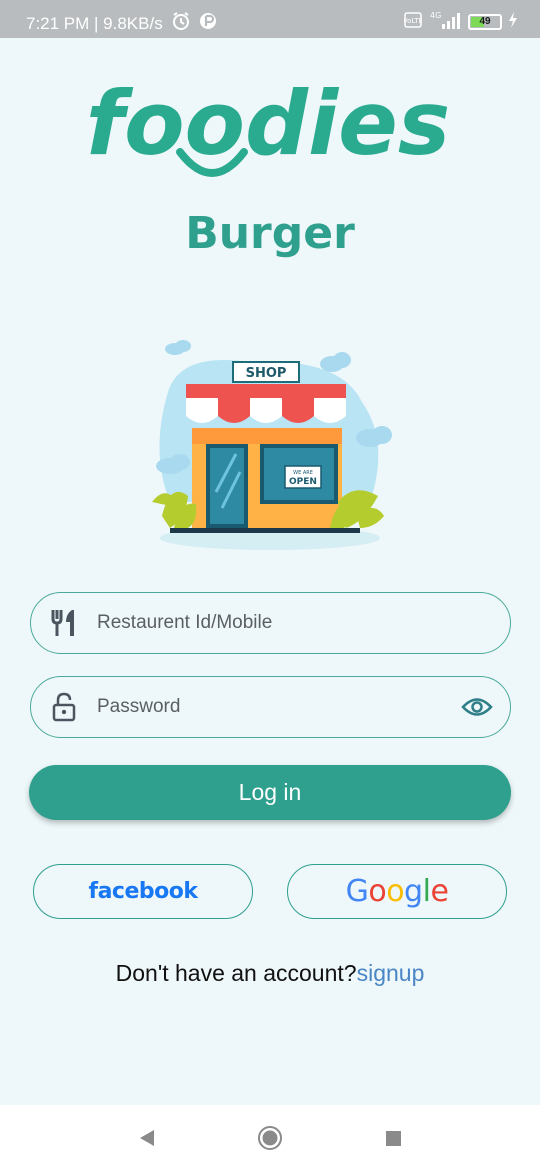 This screenshot has width=540, height=1170. I want to click on facebook-login-button: facebook, so click(143, 891).